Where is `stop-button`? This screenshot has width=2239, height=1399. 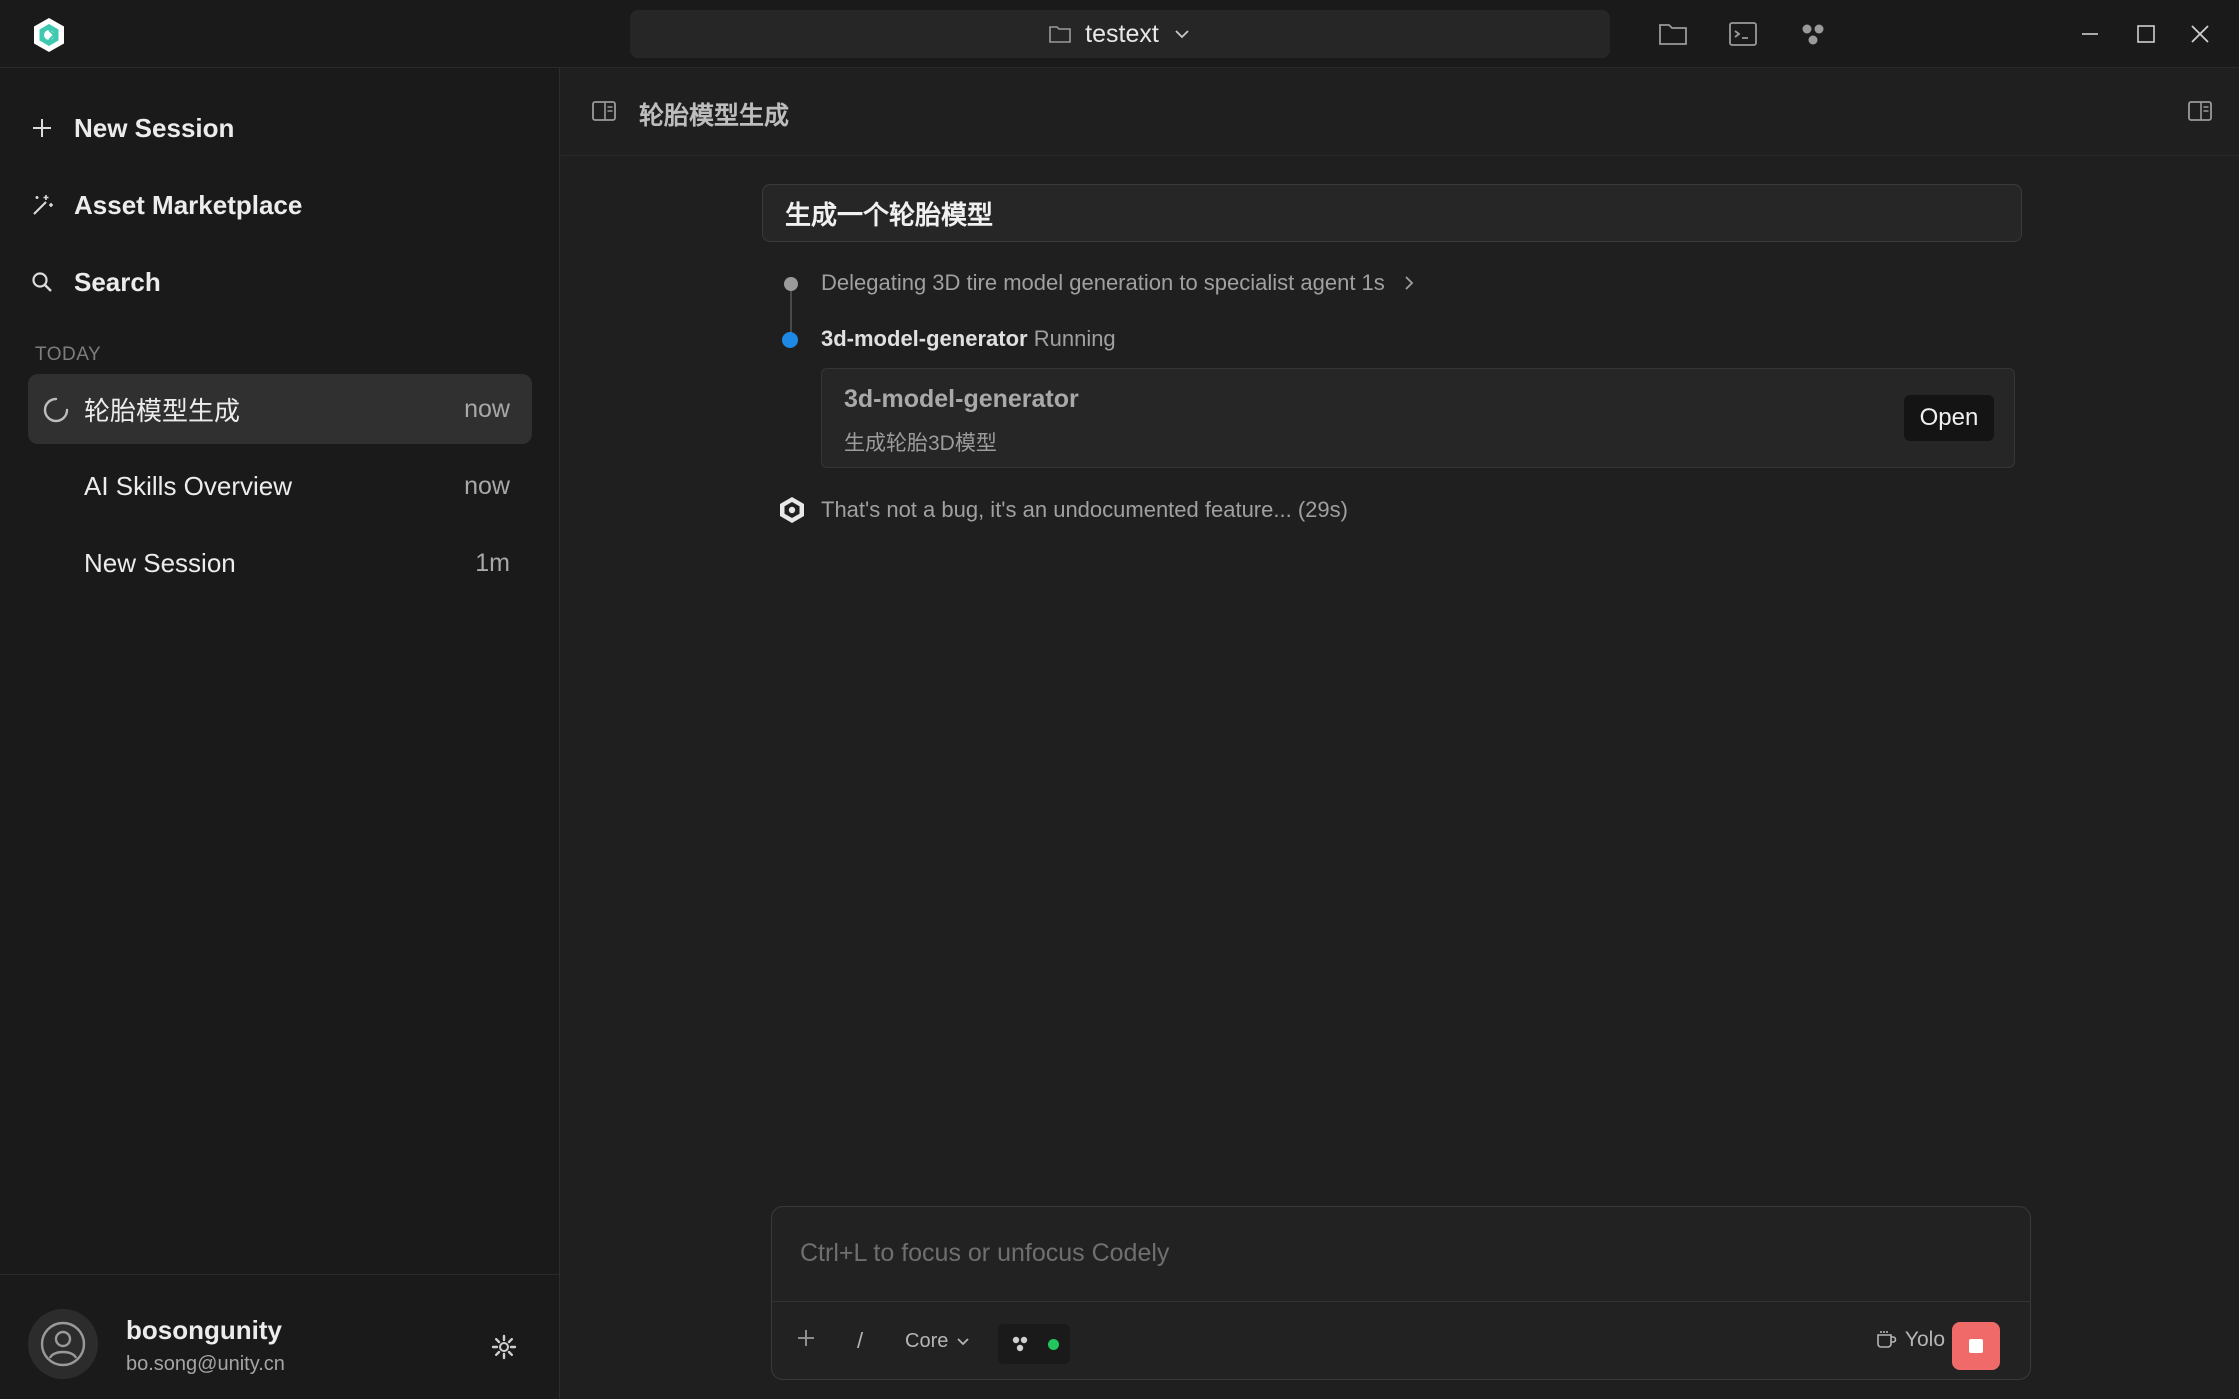 stop-button is located at coordinates (1976, 1346).